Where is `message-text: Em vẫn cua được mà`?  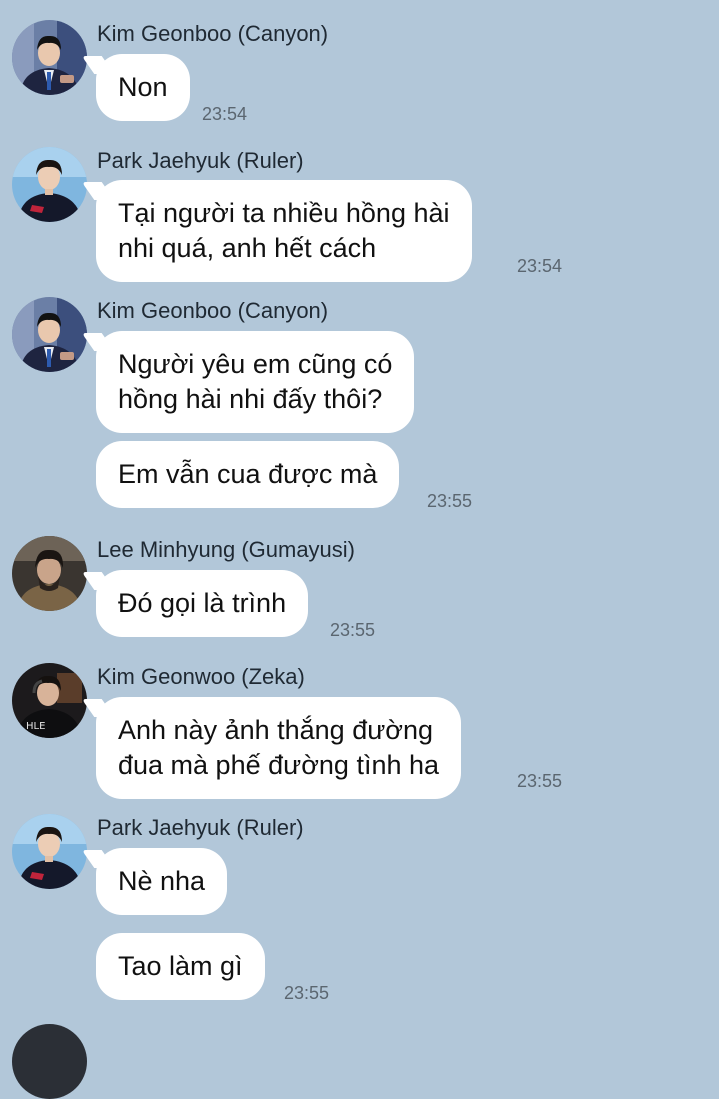 message-text: Em vẫn cua được mà is located at coordinates (248, 474).